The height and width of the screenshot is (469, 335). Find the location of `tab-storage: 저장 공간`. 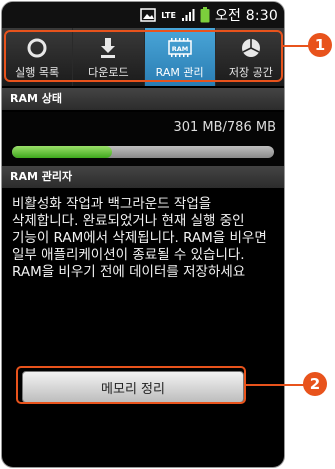

tab-storage: 저장 공간 is located at coordinates (250, 57).